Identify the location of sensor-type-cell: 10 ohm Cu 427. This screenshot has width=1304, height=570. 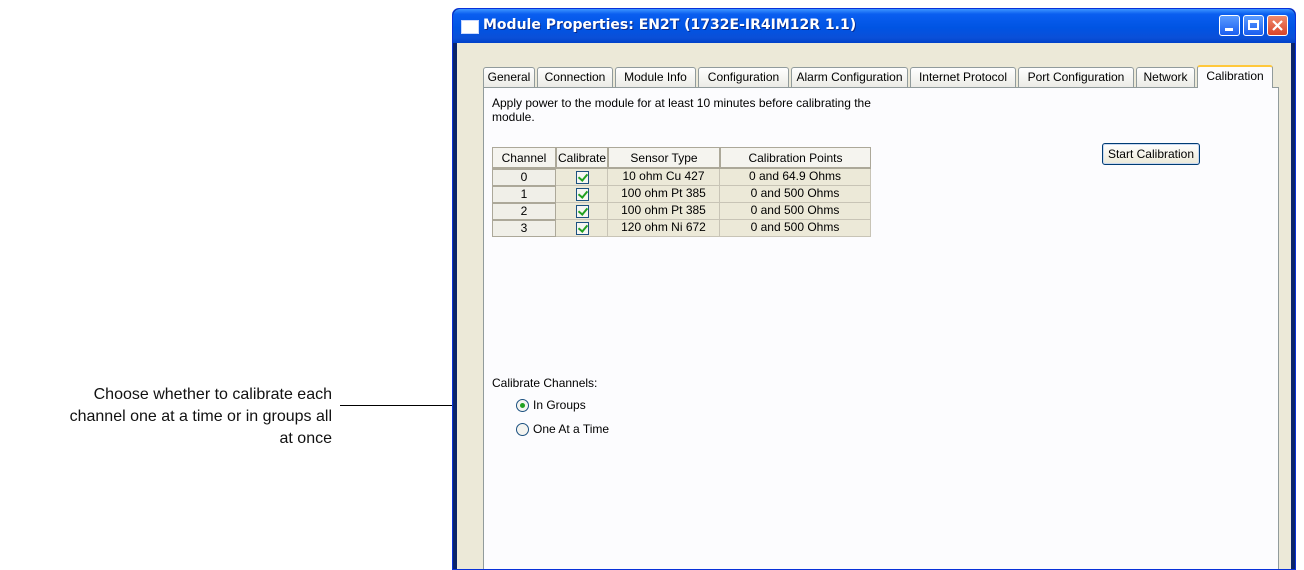
(664, 177).